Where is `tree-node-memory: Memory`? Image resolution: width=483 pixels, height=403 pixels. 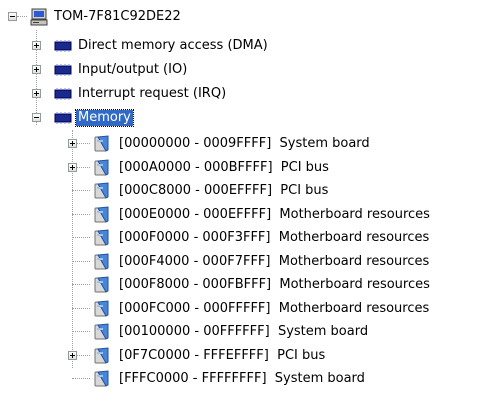 tree-node-memory: Memory is located at coordinates (100, 118).